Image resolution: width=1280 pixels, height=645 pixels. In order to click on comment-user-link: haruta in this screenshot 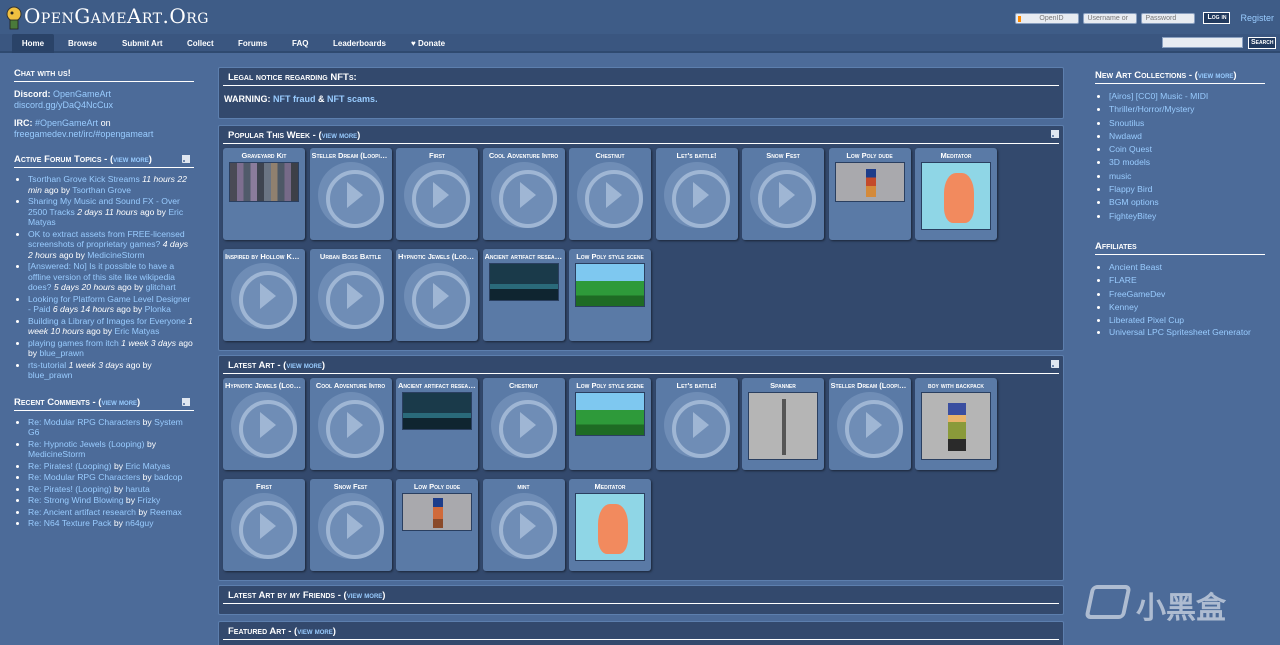, I will do `click(137, 489)`.